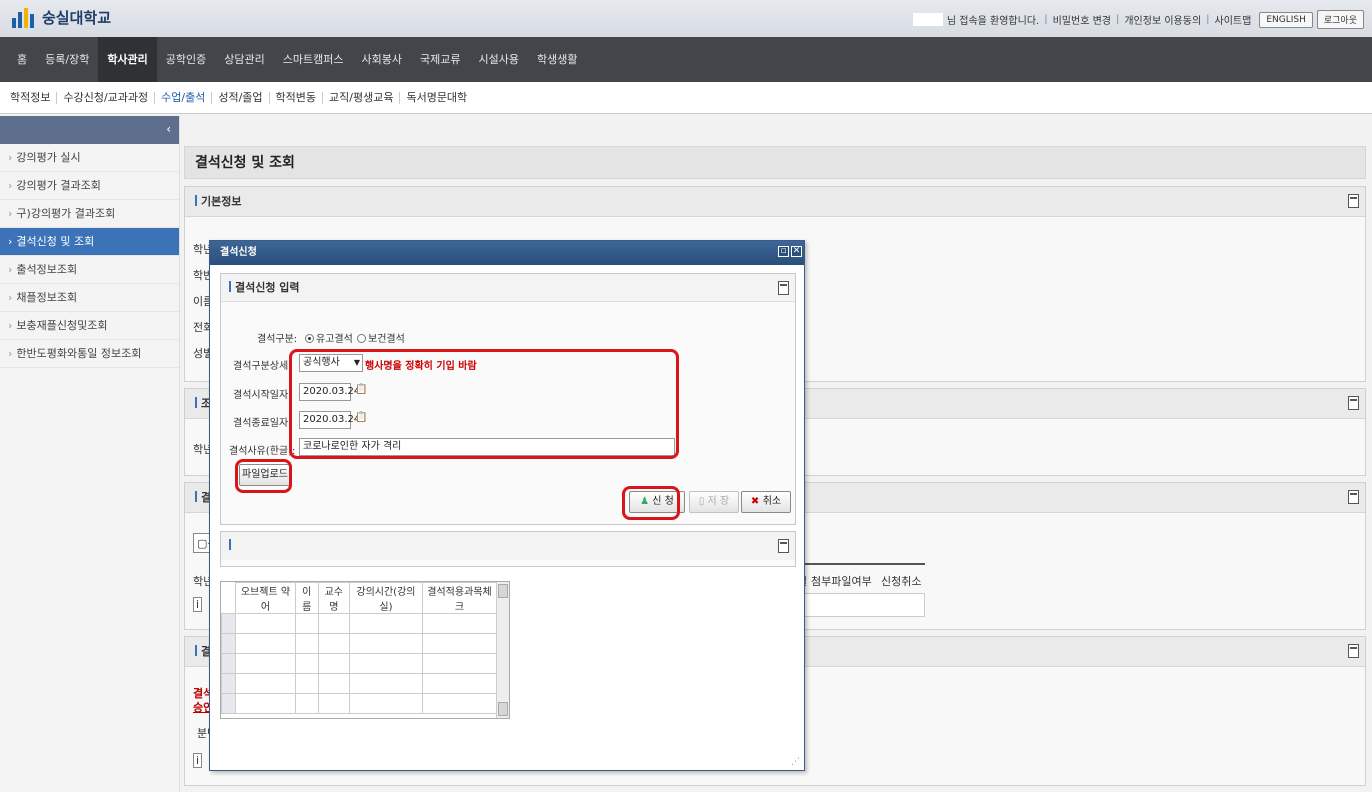 This screenshot has height=792, width=1372. Describe the element at coordinates (262, 395) in the screenshot. I see `start-date-label: 결석시작일자:` at that location.